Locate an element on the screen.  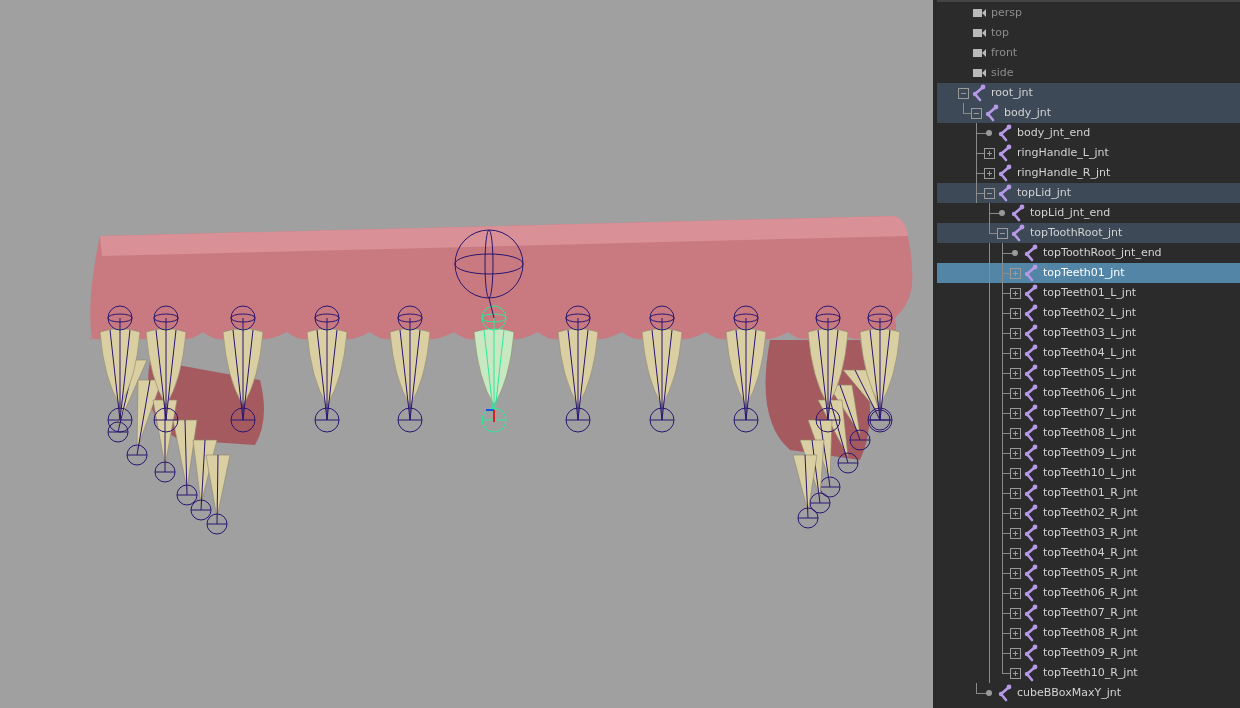
node-label: persp is located at coordinates (1006, 12).